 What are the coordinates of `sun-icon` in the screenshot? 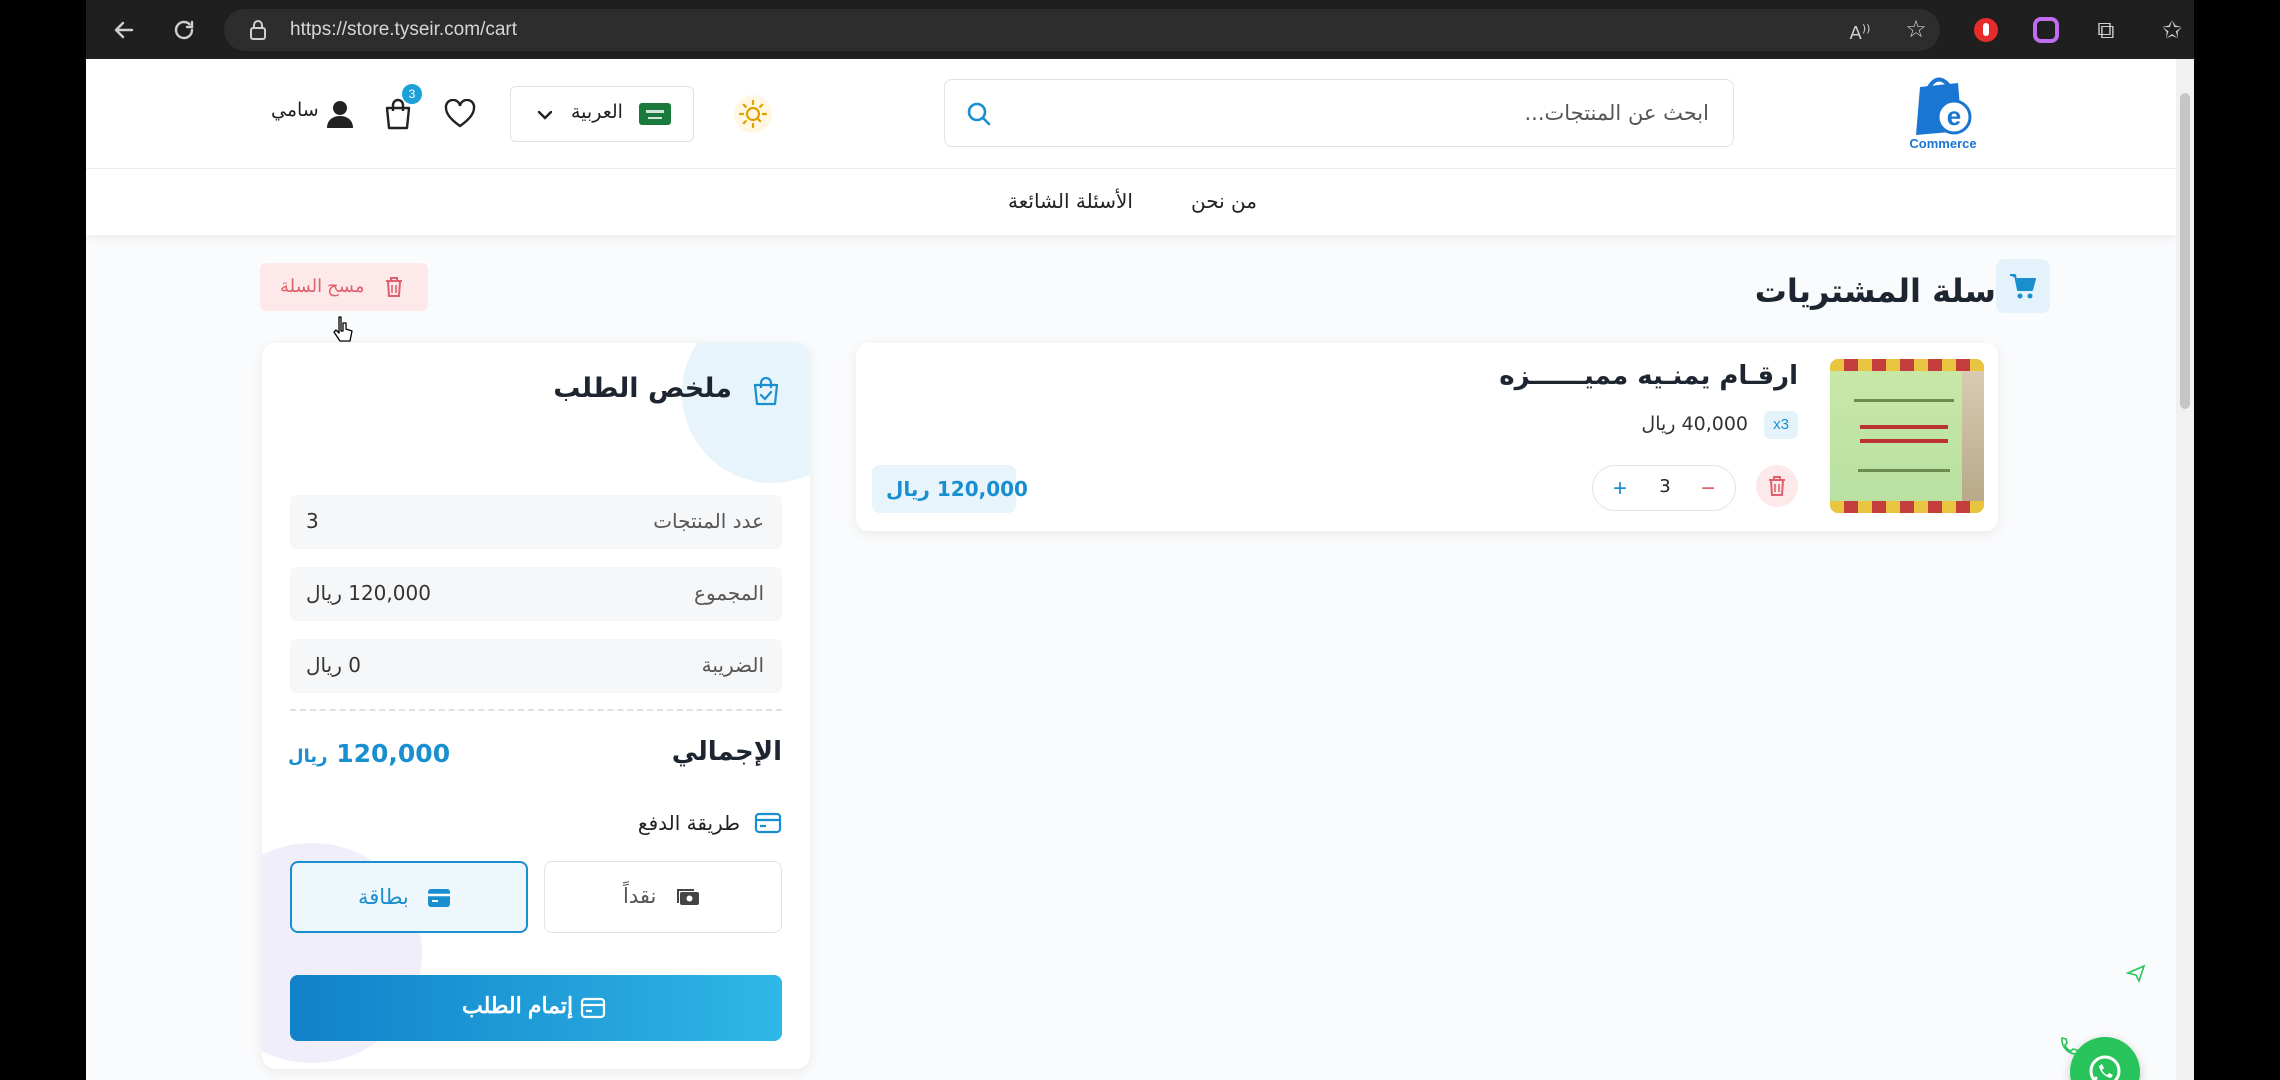 It's located at (753, 114).